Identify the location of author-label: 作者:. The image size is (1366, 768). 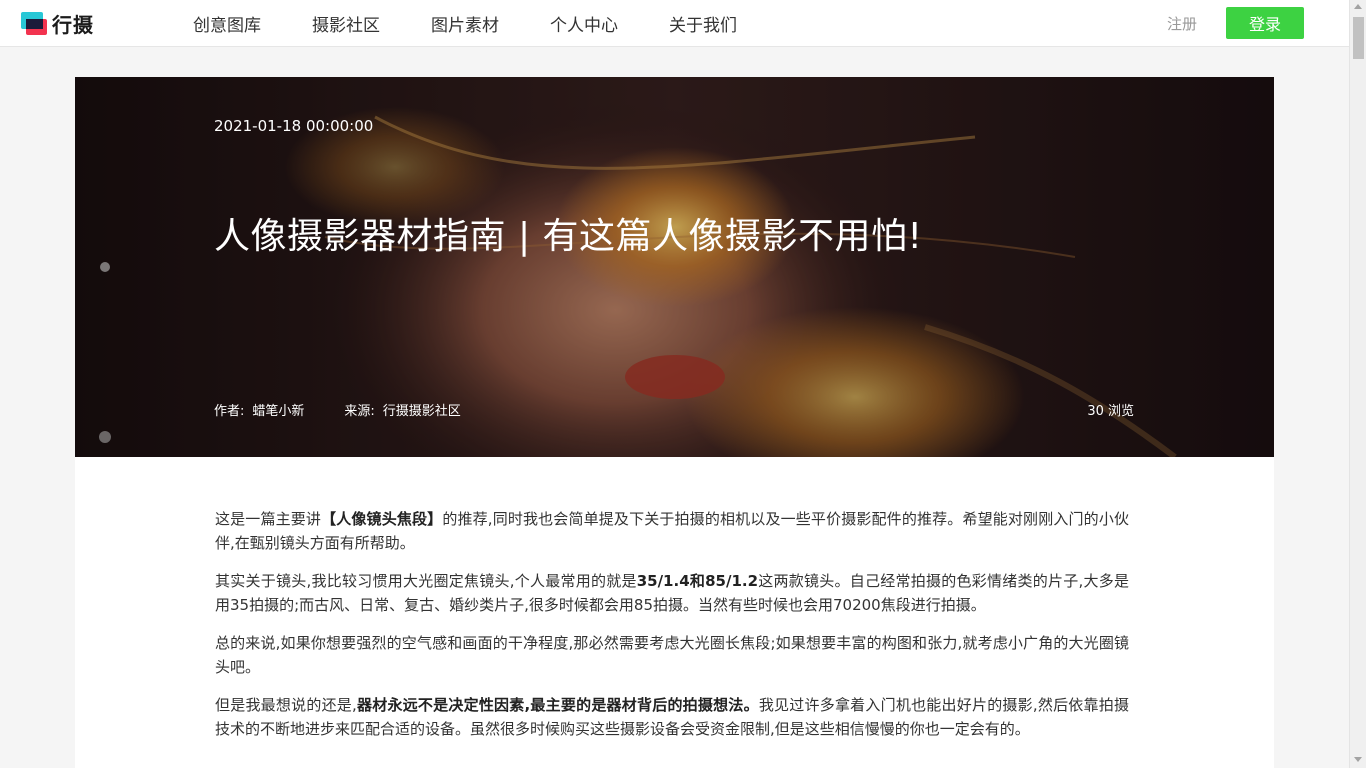
(229, 411).